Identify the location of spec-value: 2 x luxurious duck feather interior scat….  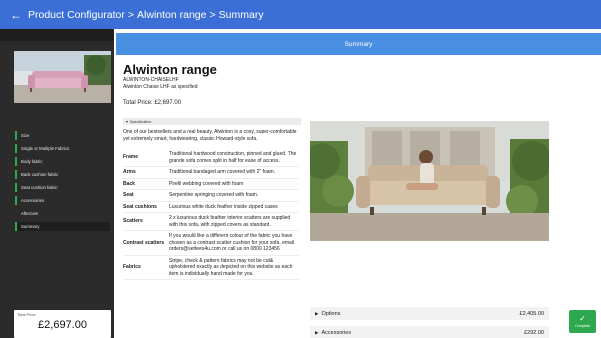
(233, 221).